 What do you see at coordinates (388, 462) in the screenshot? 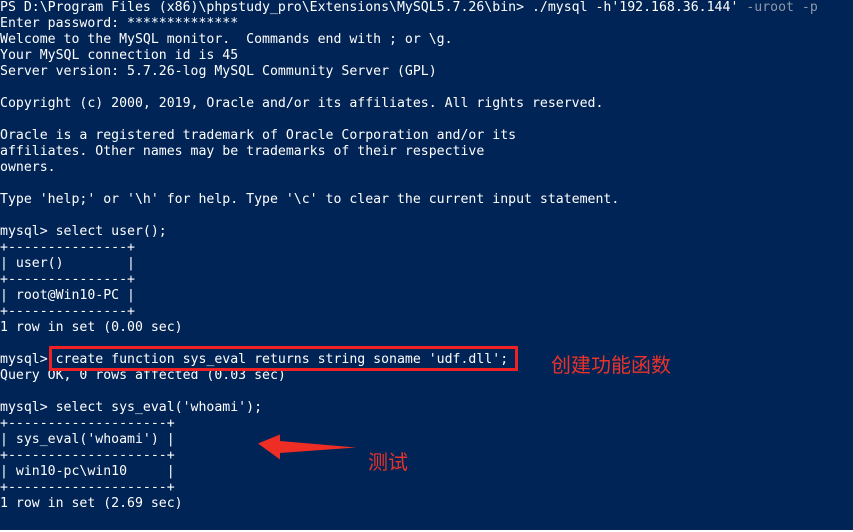
I see `annotation-test: 测试` at bounding box center [388, 462].